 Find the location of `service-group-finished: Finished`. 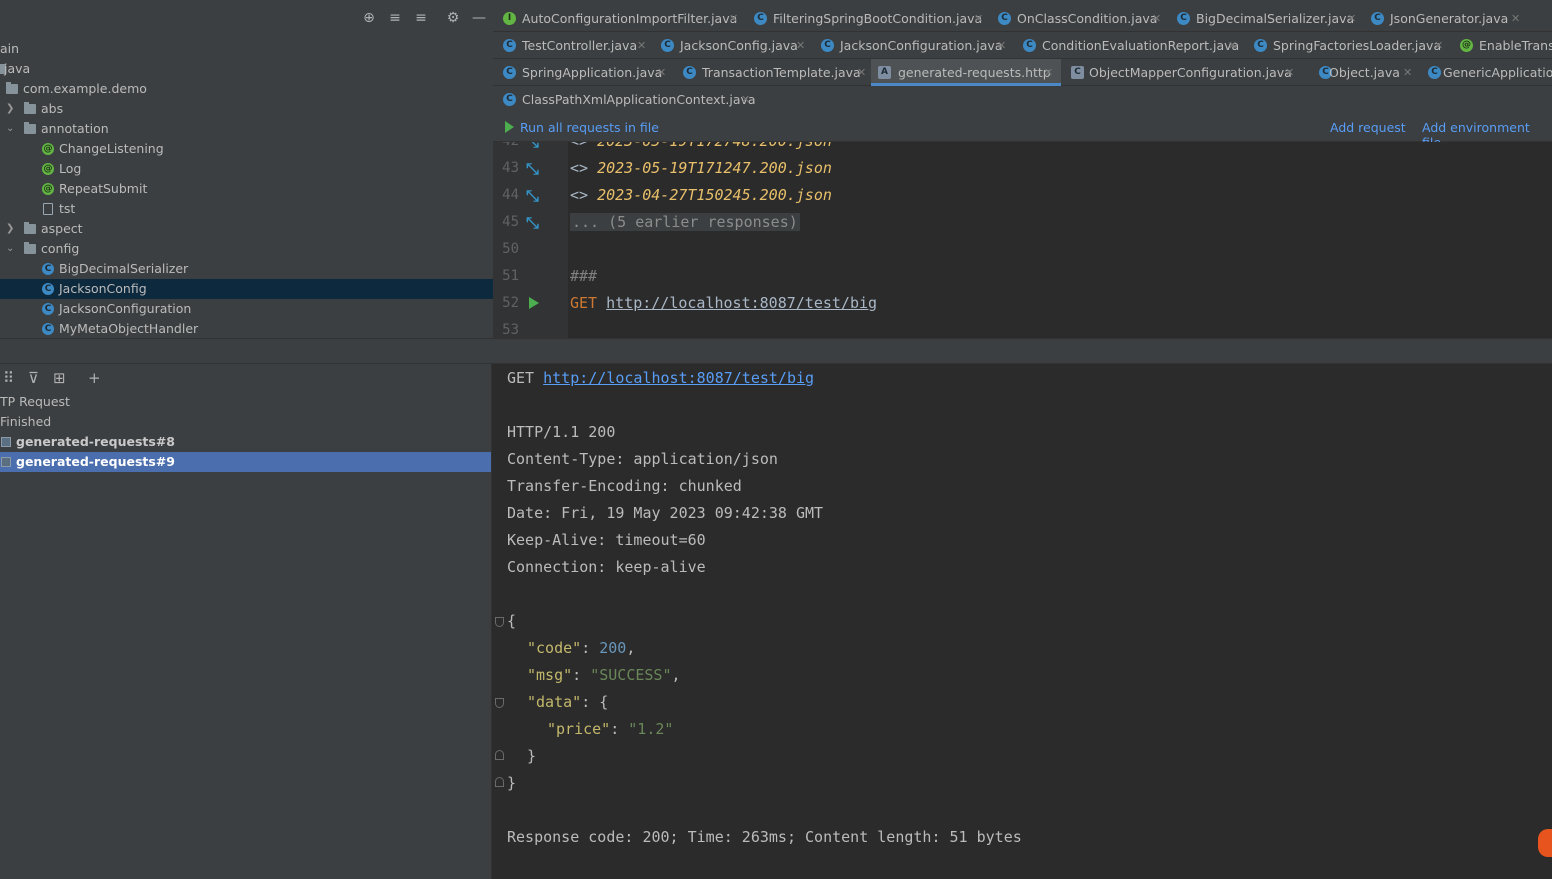

service-group-finished: Finished is located at coordinates (245, 422).